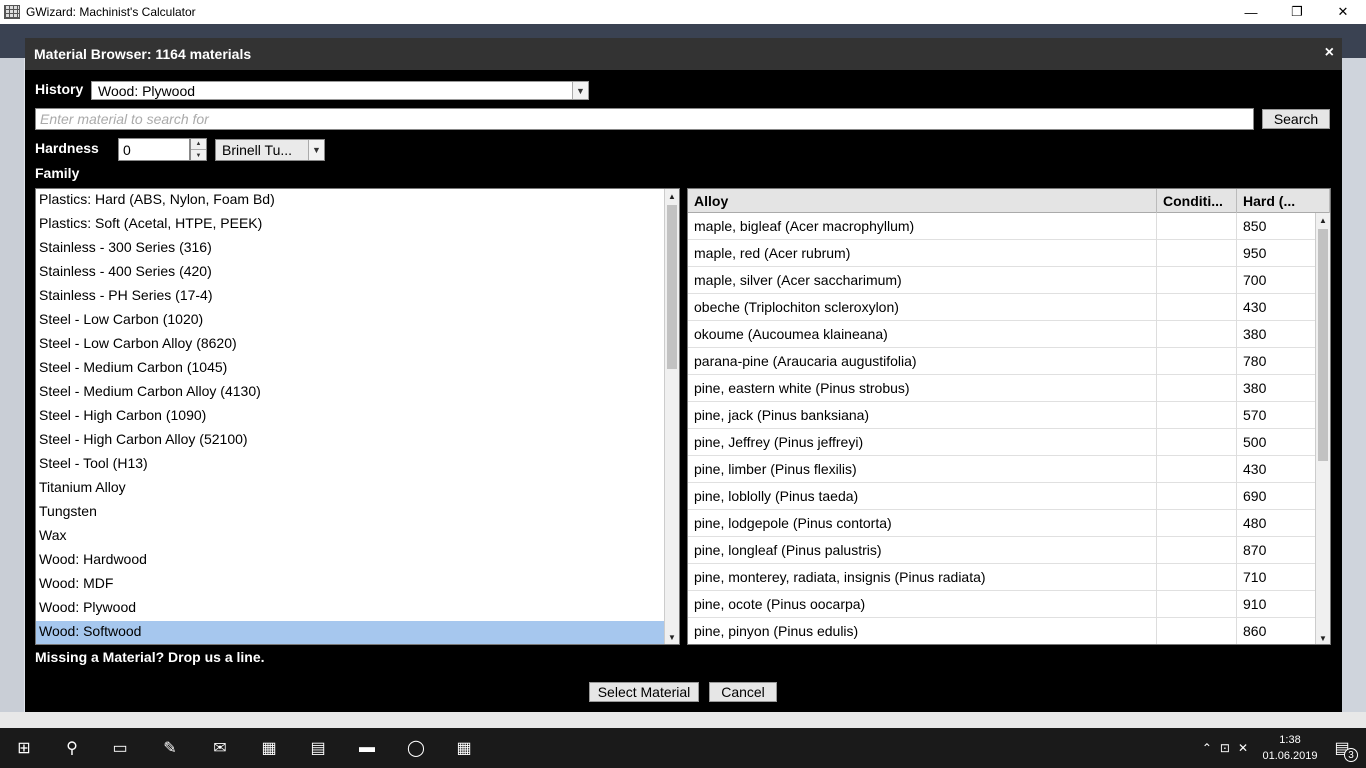  What do you see at coordinates (357, 609) in the screenshot?
I see `family-item: Wood: Plywood` at bounding box center [357, 609].